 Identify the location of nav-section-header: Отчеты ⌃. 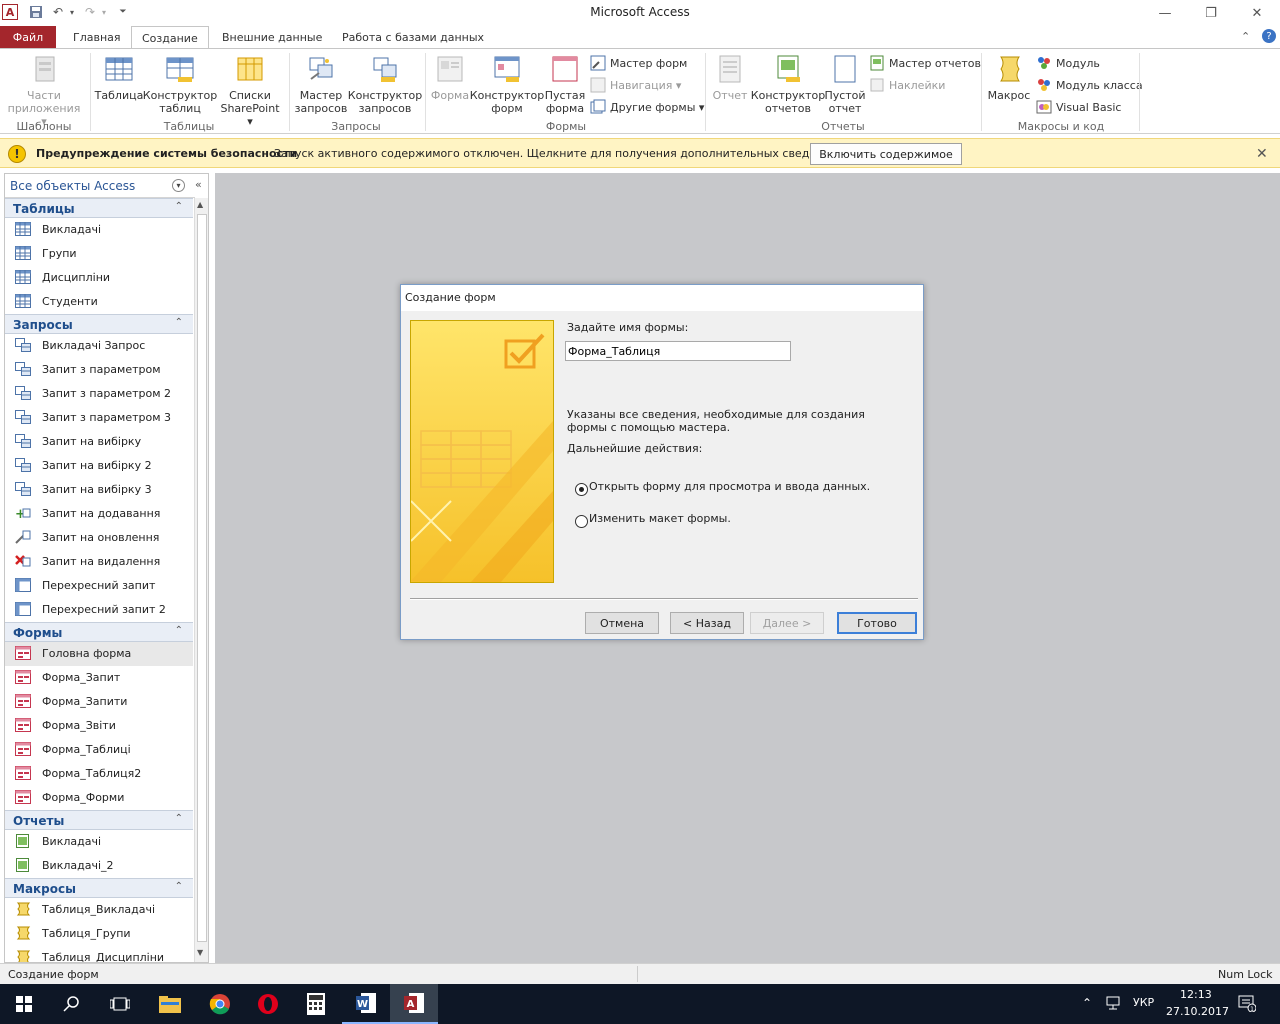
(99, 820).